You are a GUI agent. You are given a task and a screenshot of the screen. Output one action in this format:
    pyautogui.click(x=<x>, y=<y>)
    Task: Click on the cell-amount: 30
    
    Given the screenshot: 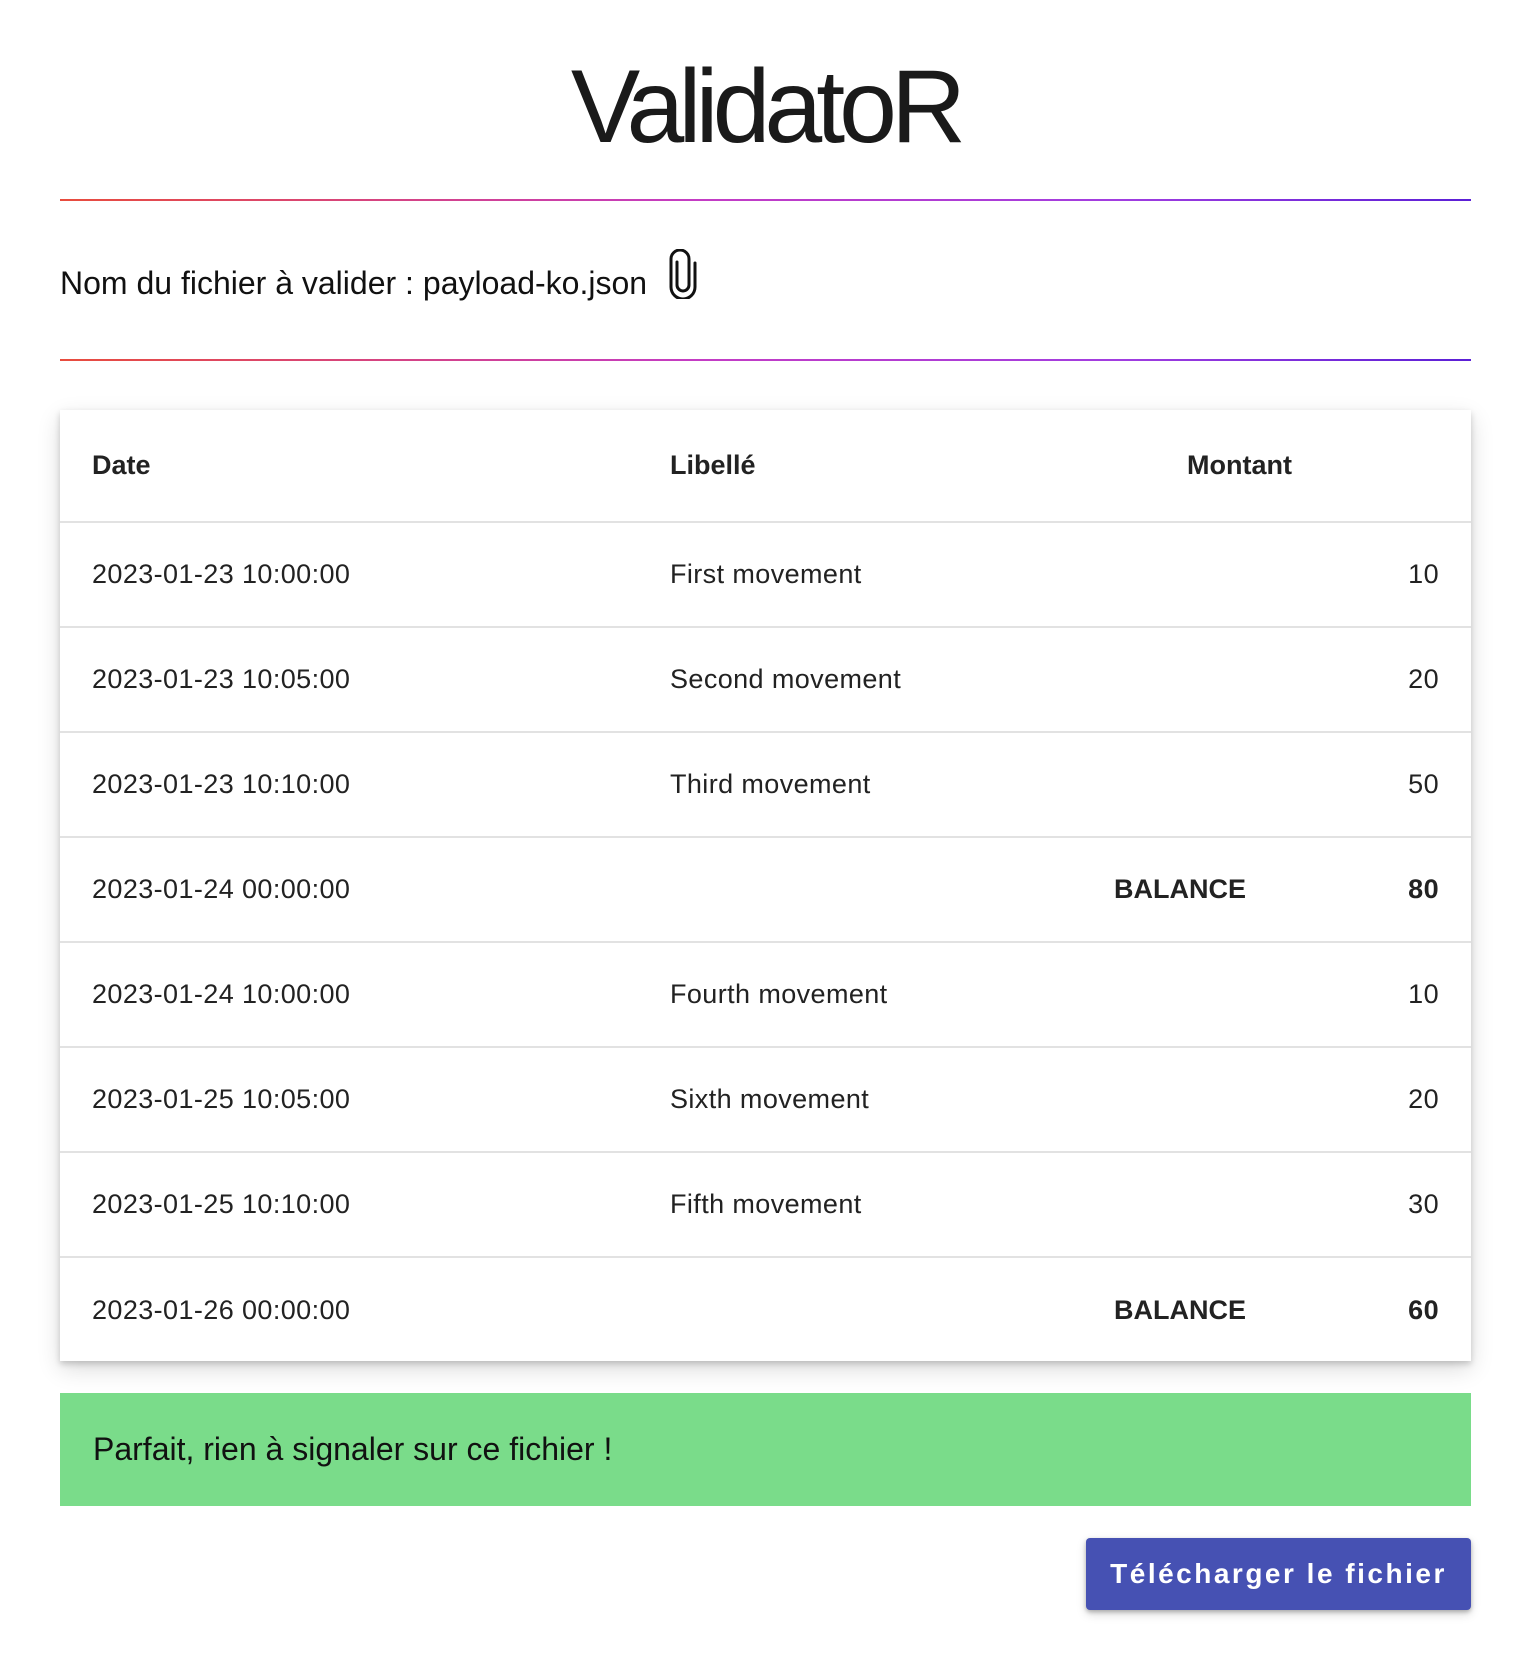 What is the action you would take?
    pyautogui.click(x=1321, y=1205)
    